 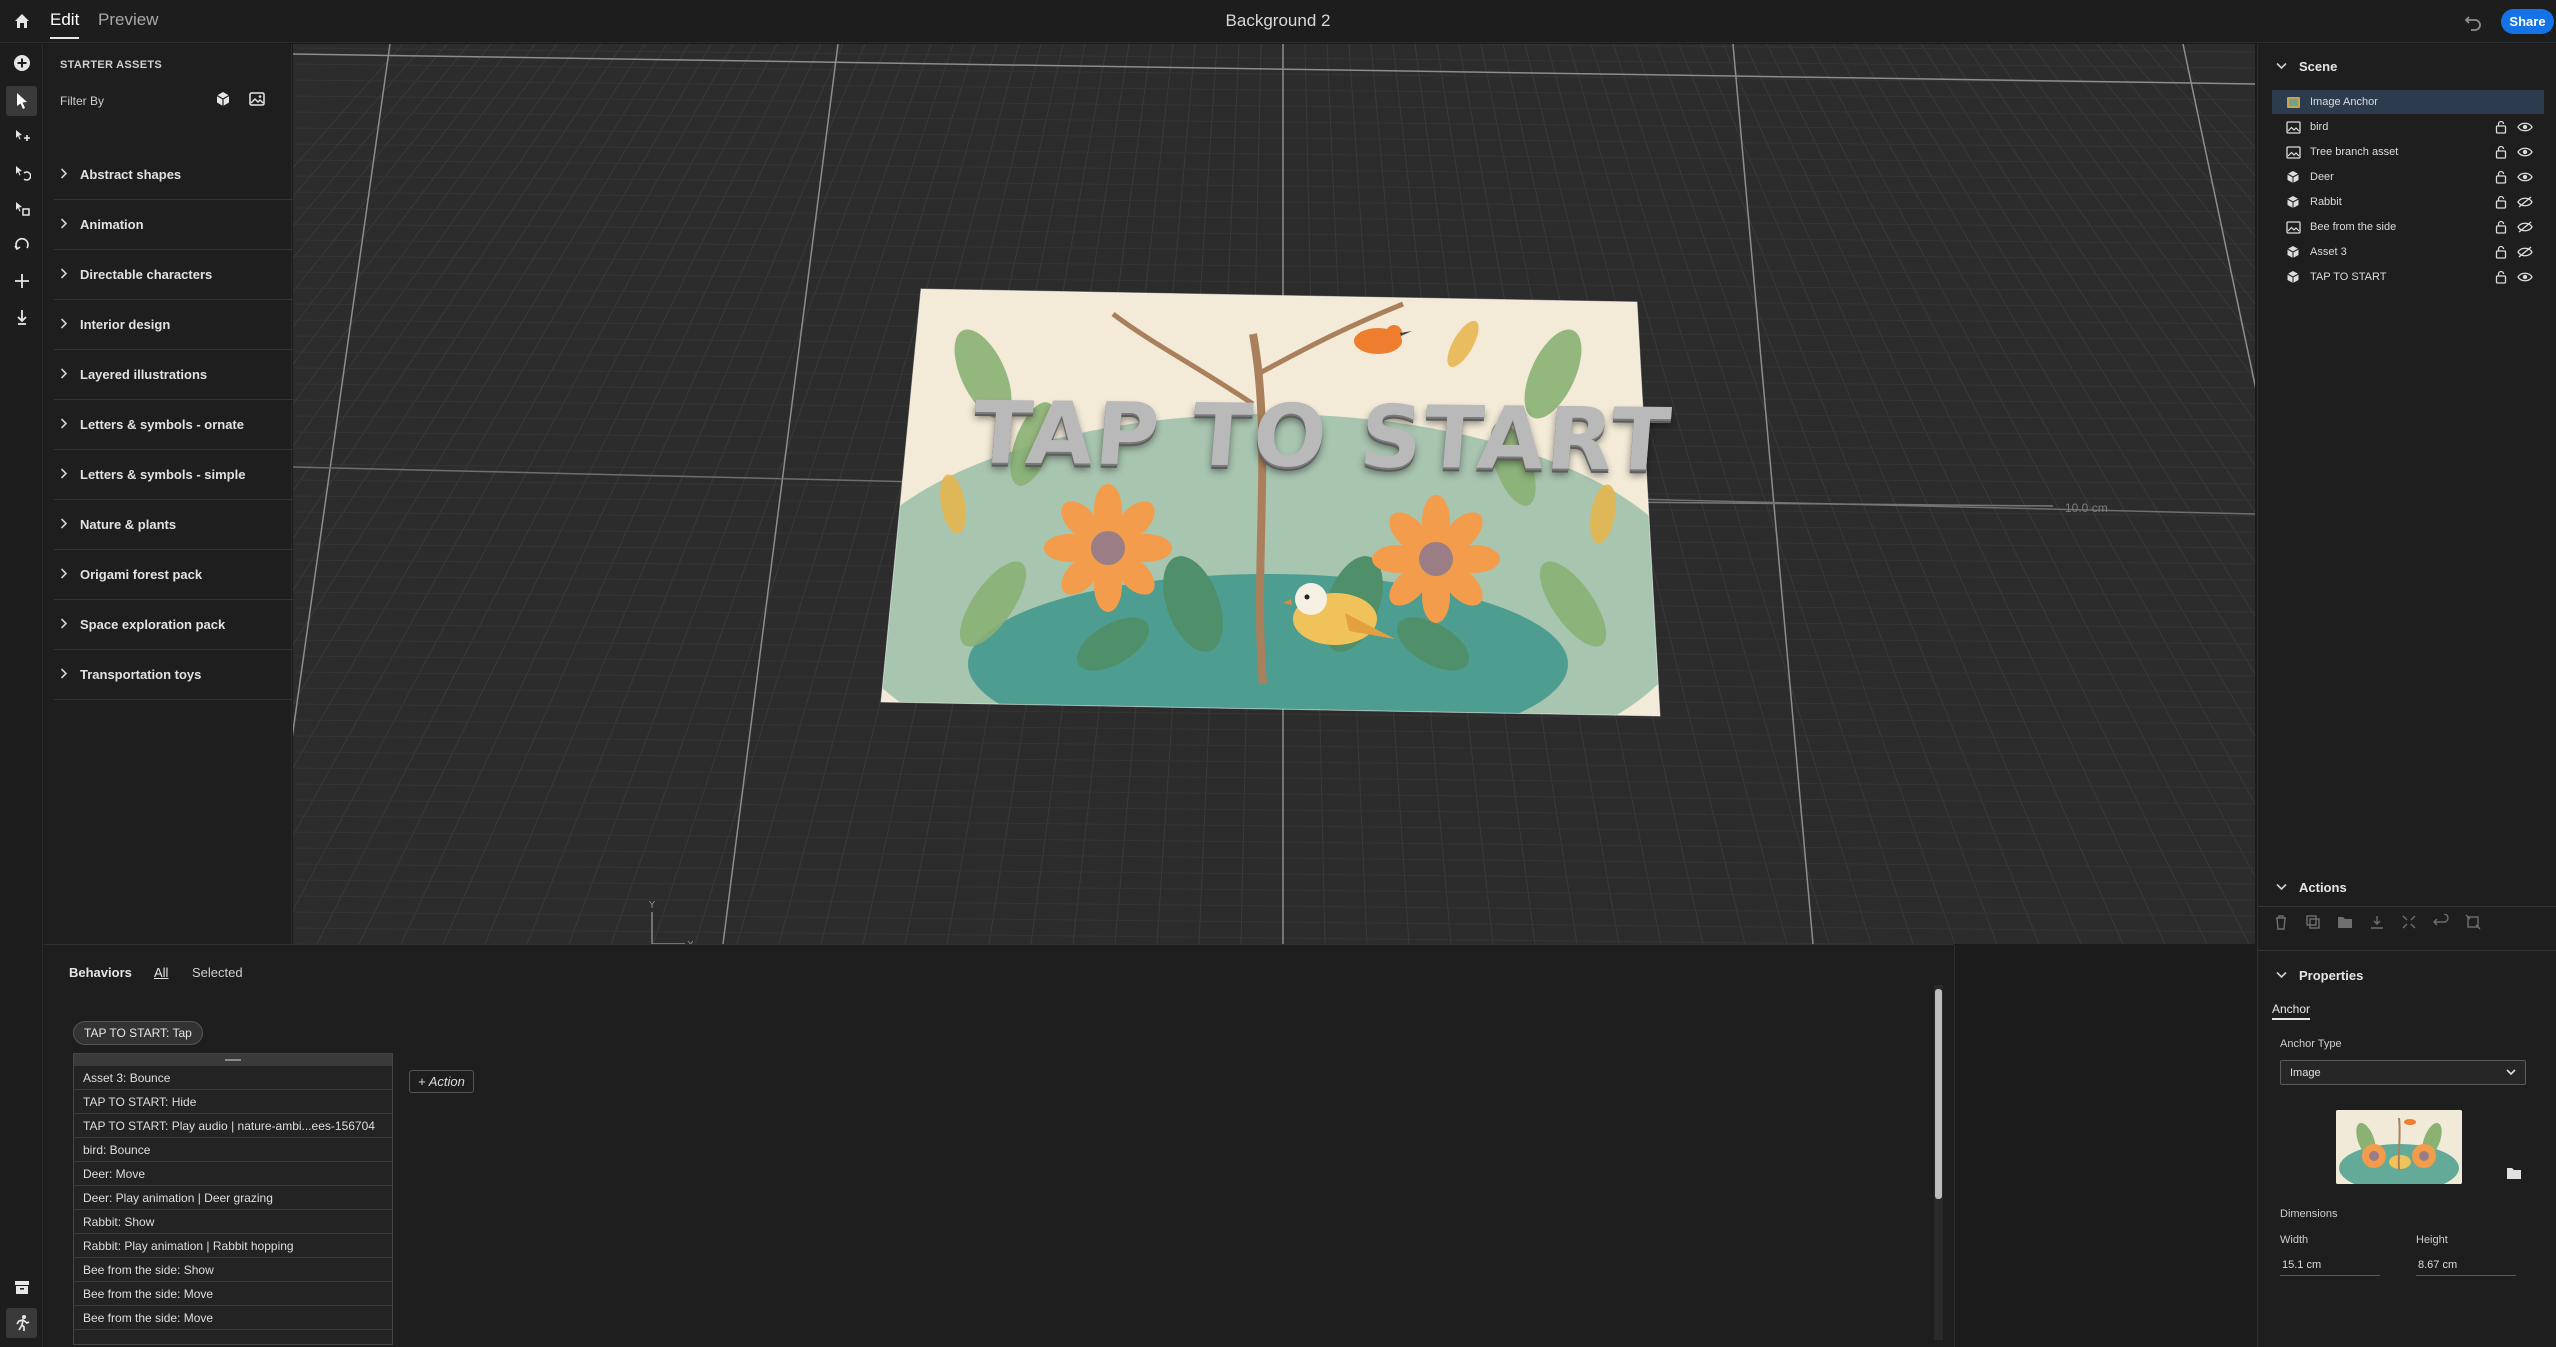 What do you see at coordinates (233, 1078) in the screenshot?
I see `action-row: Asset 3: Bounce` at bounding box center [233, 1078].